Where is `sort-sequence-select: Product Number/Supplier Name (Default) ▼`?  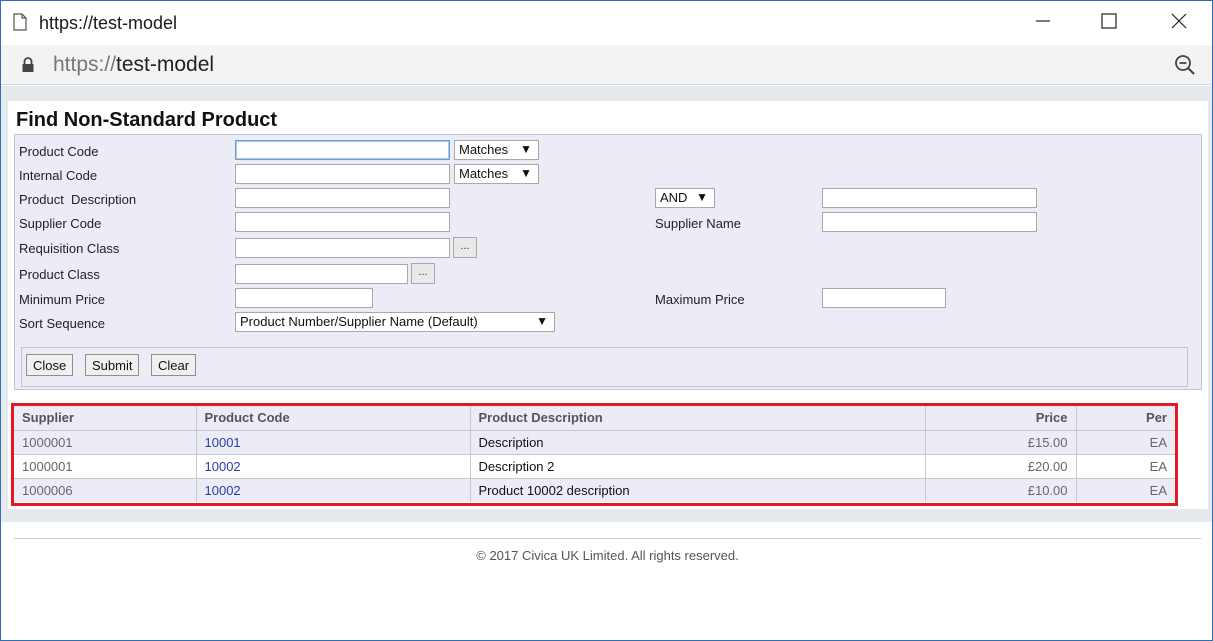
sort-sequence-select: Product Number/Supplier Name (Default) ▼ is located at coordinates (395, 322).